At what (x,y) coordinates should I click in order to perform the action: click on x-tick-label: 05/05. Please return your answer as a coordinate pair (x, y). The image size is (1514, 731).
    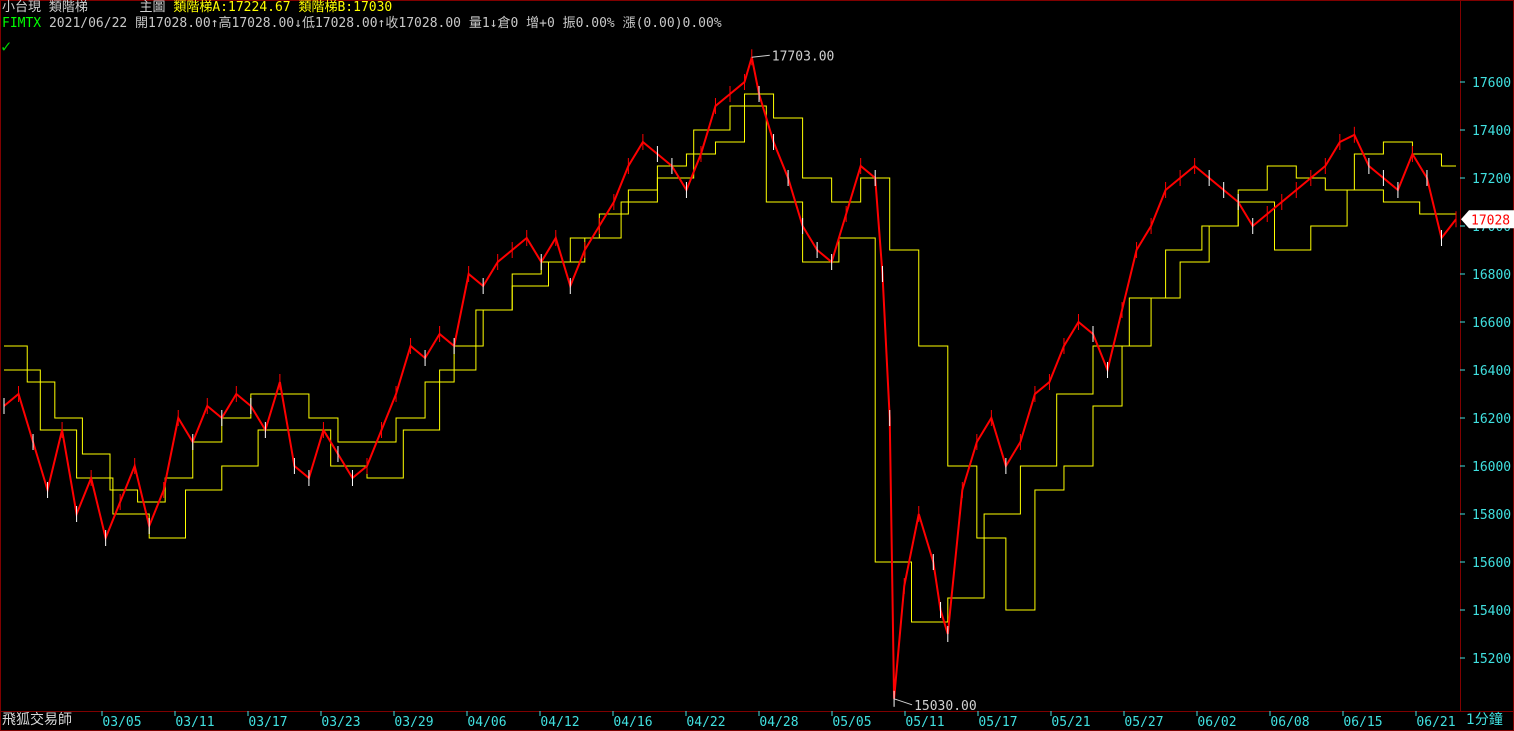
    Looking at the image, I should click on (851, 722).